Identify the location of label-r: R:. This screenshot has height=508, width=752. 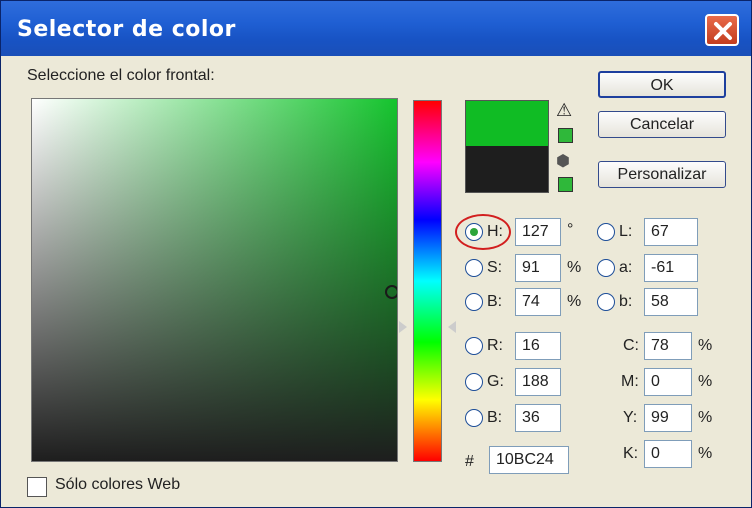
(495, 345).